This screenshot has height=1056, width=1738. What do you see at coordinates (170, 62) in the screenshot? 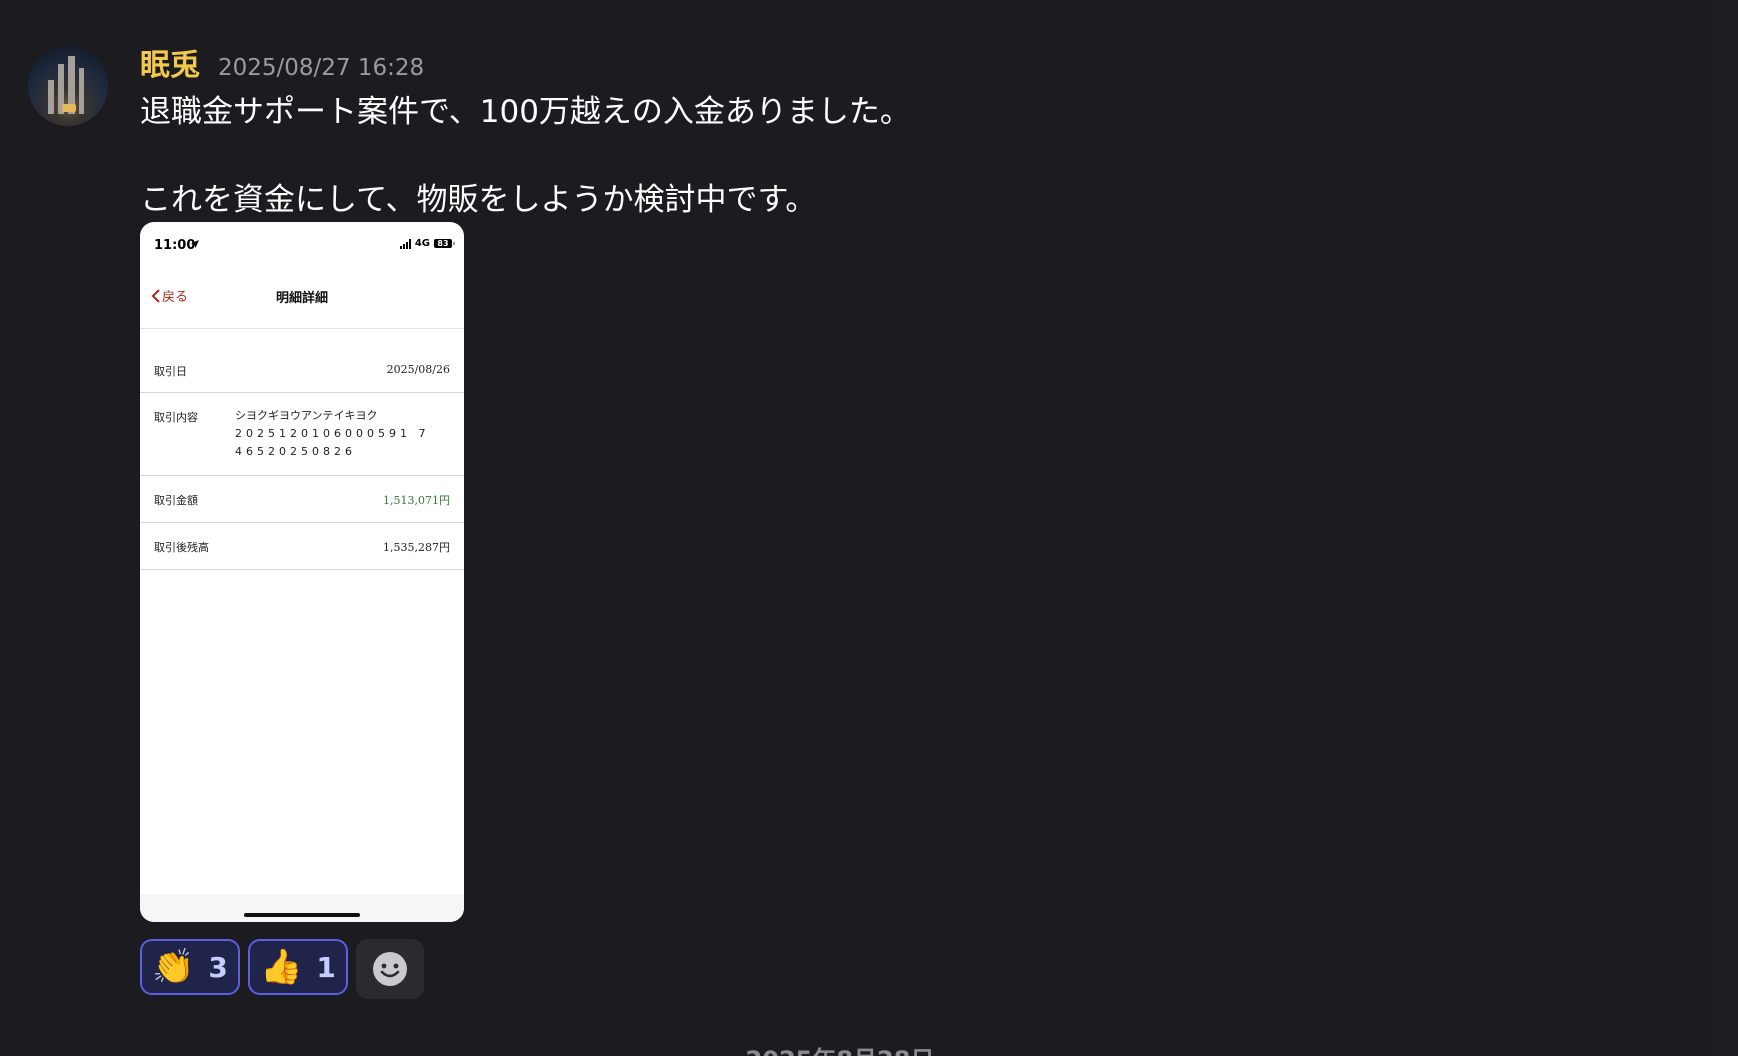
I see `username: 眠兎` at bounding box center [170, 62].